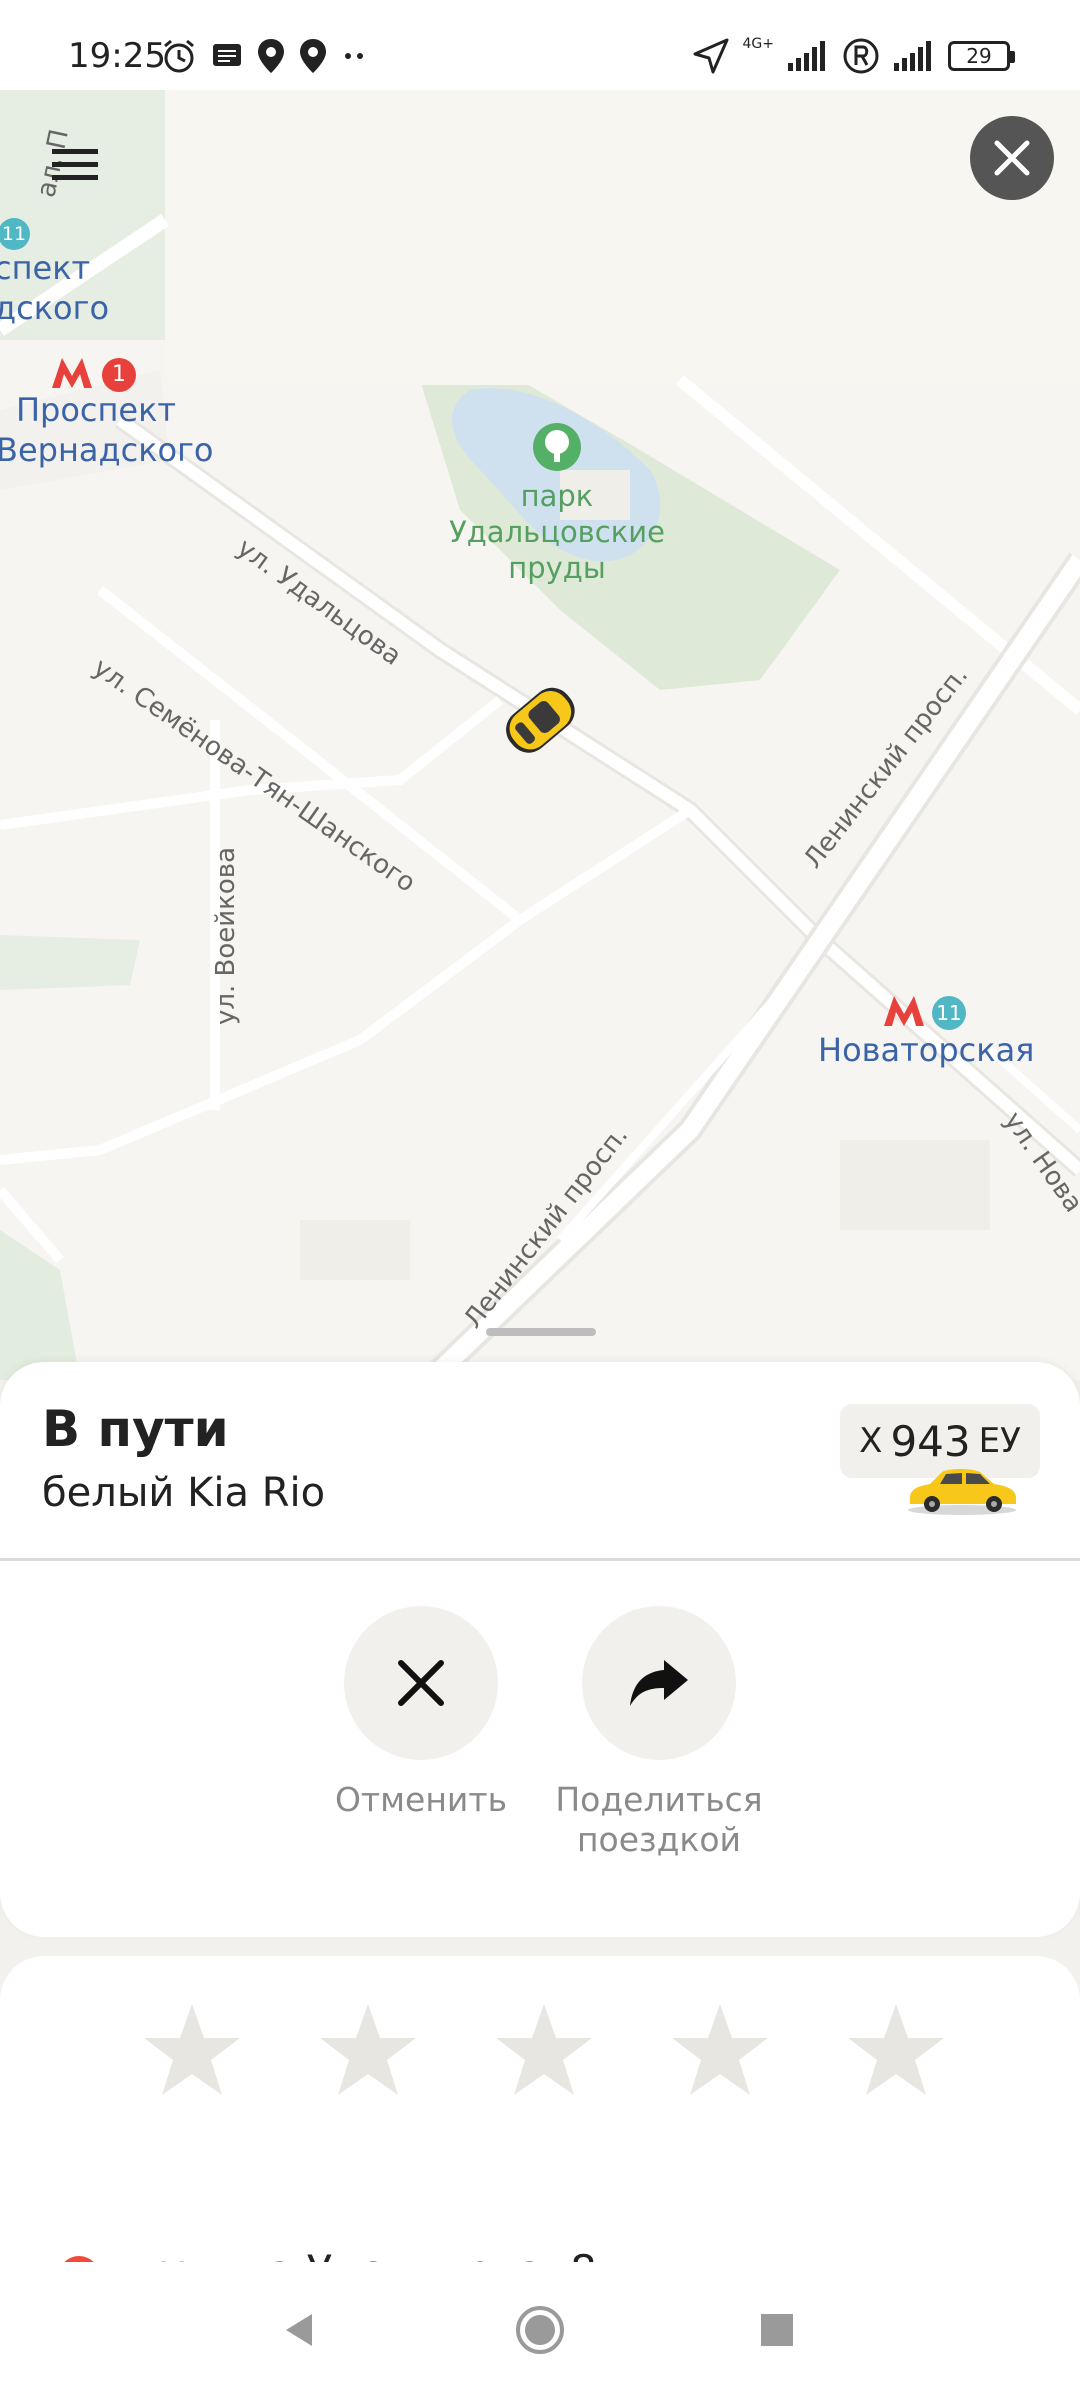 This screenshot has height=2400, width=1080. What do you see at coordinates (710, 56) in the screenshot?
I see `navigation-arrow-icon` at bounding box center [710, 56].